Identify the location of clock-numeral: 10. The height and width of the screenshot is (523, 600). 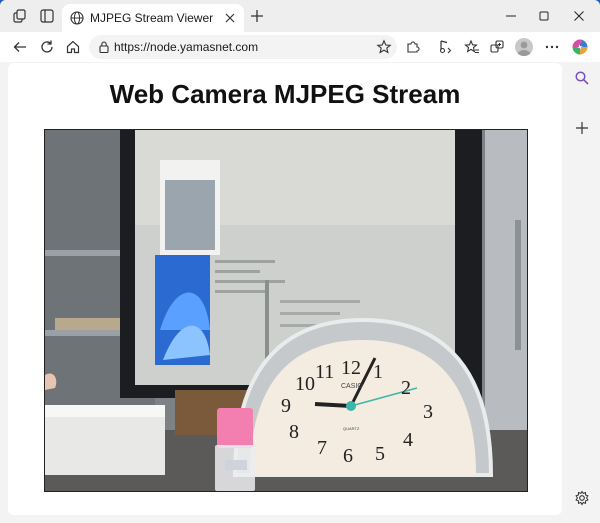
(305, 384).